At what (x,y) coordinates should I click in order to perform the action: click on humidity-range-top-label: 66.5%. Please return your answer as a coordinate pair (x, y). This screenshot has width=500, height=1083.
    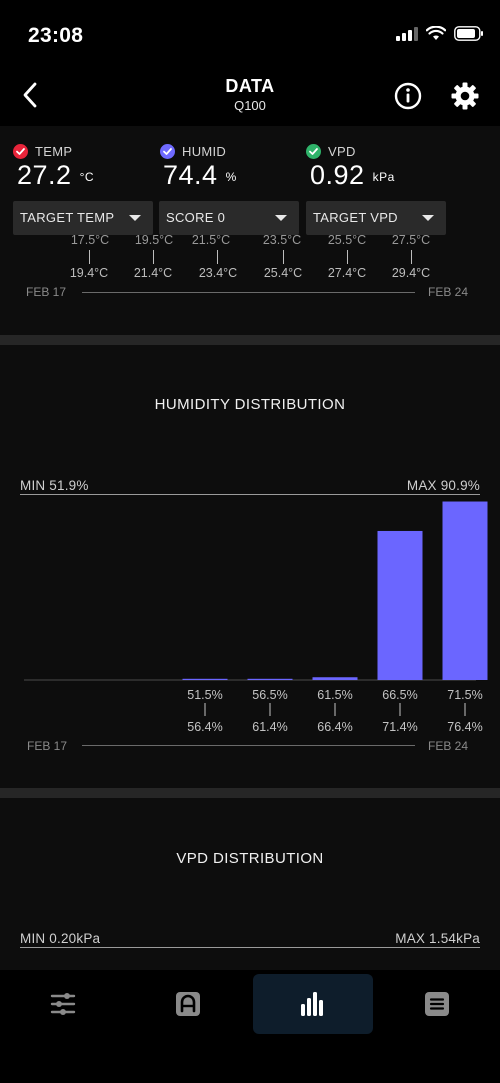
    Looking at the image, I should click on (399, 695).